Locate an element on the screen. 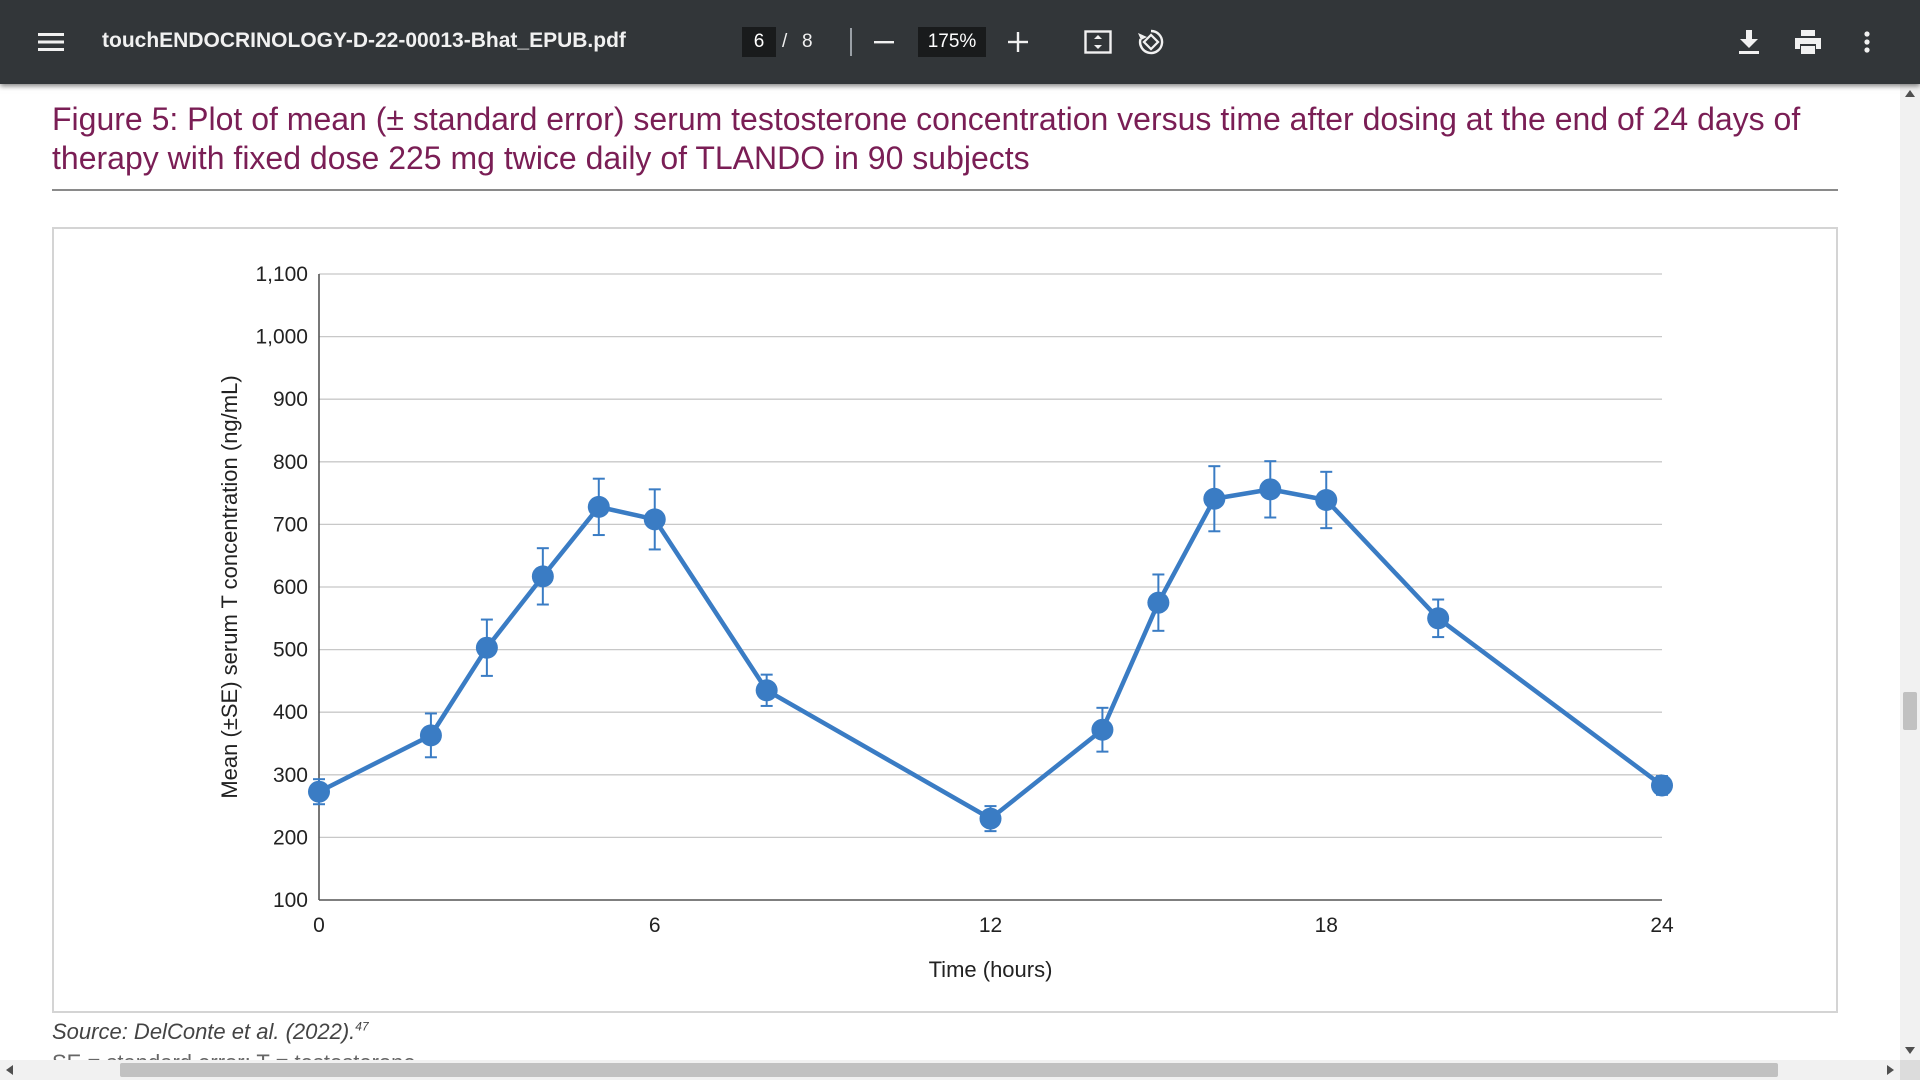 This screenshot has width=1920, height=1080. download-icon is located at coordinates (1749, 42).